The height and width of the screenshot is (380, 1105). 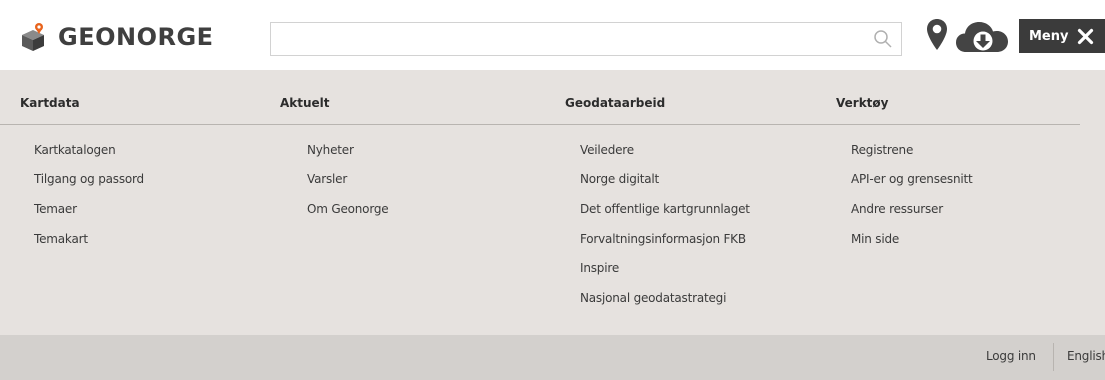 What do you see at coordinates (982, 37) in the screenshot?
I see `cloud-download-icon` at bounding box center [982, 37].